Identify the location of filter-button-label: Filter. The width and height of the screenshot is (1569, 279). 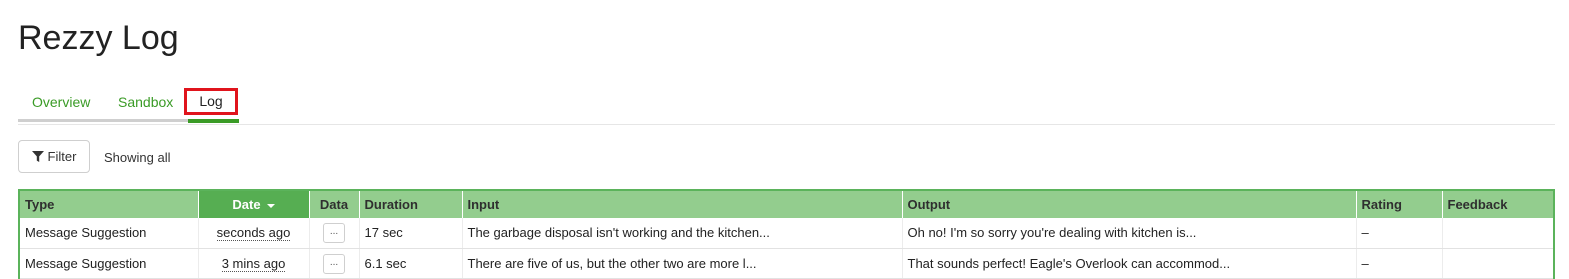
(62, 156).